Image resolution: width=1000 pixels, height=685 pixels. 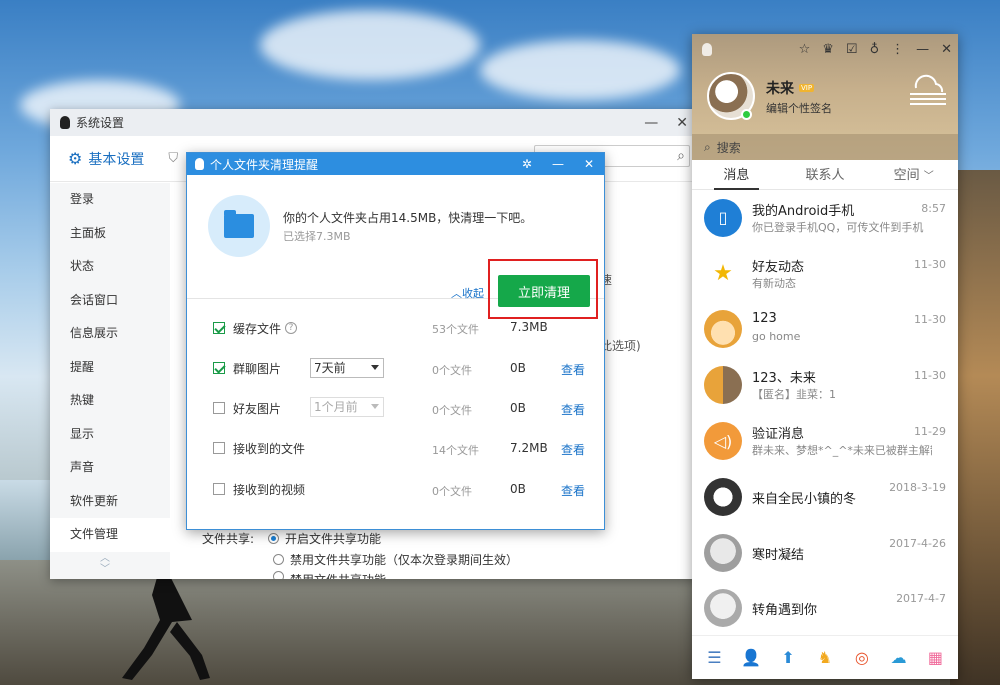 What do you see at coordinates (751, 658) in the screenshot?
I see `add-friend-icon: 👤` at bounding box center [751, 658].